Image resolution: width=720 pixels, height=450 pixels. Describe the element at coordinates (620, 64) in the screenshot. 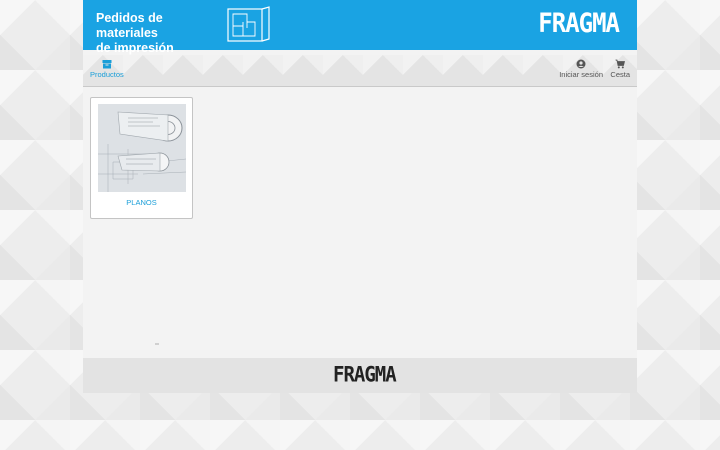

I see `cart-icon` at that location.